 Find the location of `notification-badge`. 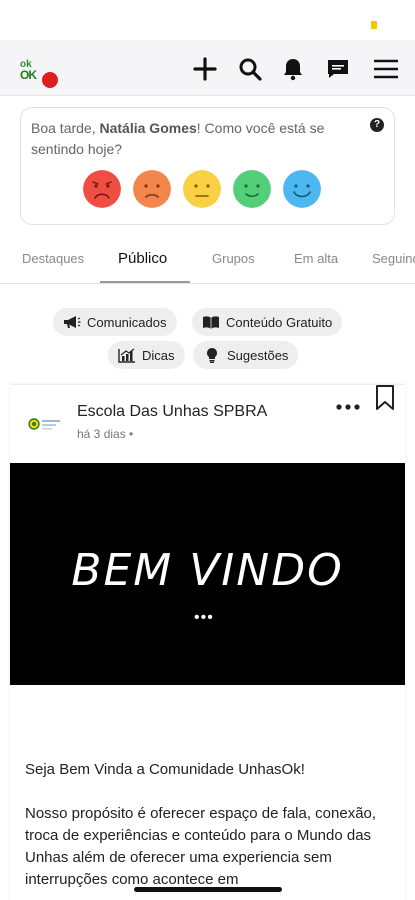

notification-badge is located at coordinates (50, 80).